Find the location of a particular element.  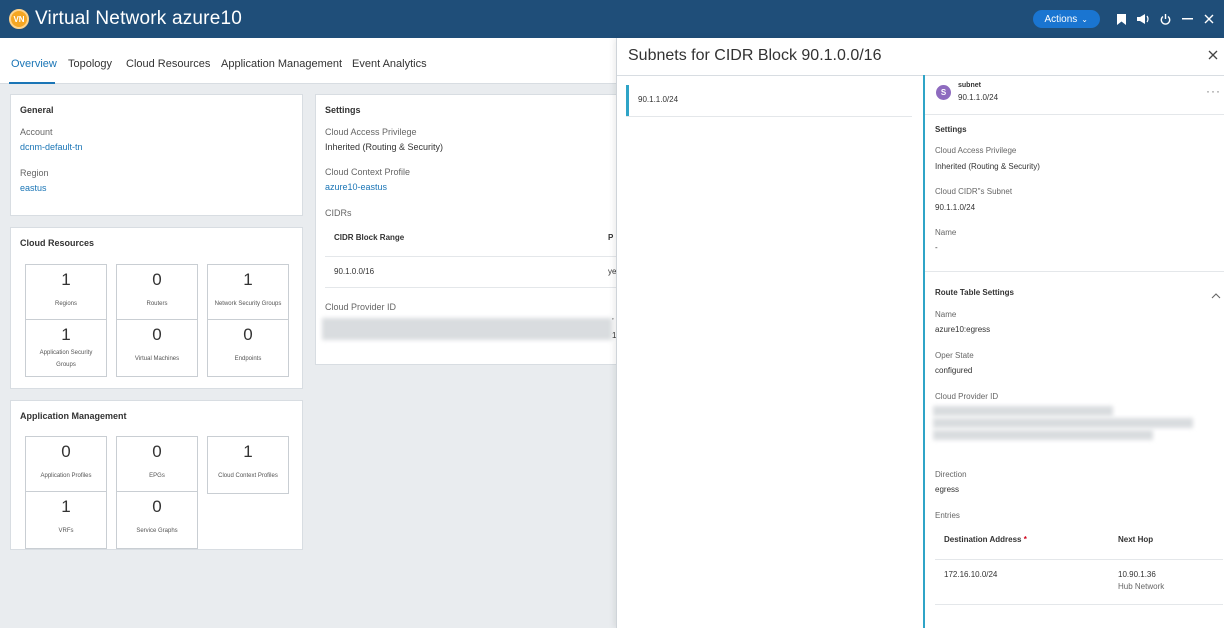

tab-cloud-resources: Cloud Resources is located at coordinates (168, 64).